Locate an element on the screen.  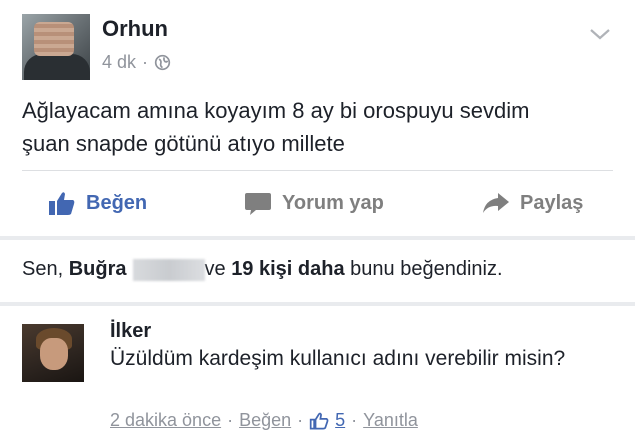
avatar-face is located at coordinates (54, 354).